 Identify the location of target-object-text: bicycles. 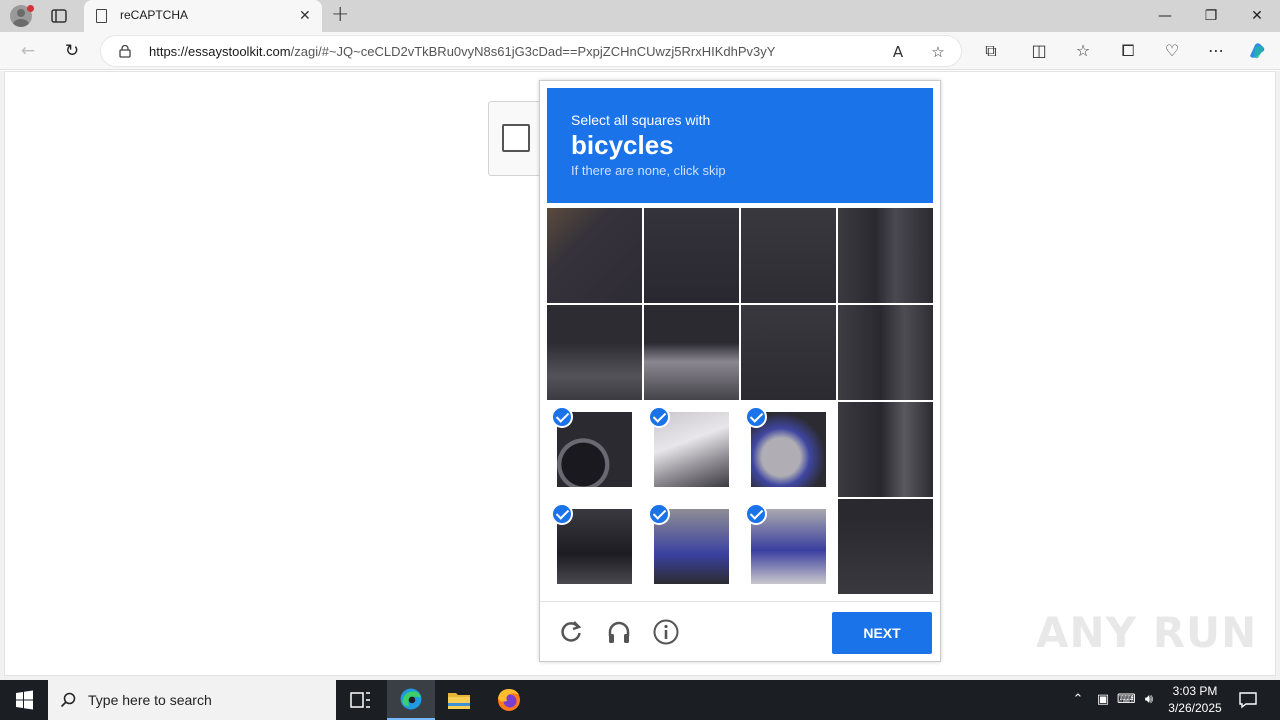
(622, 145).